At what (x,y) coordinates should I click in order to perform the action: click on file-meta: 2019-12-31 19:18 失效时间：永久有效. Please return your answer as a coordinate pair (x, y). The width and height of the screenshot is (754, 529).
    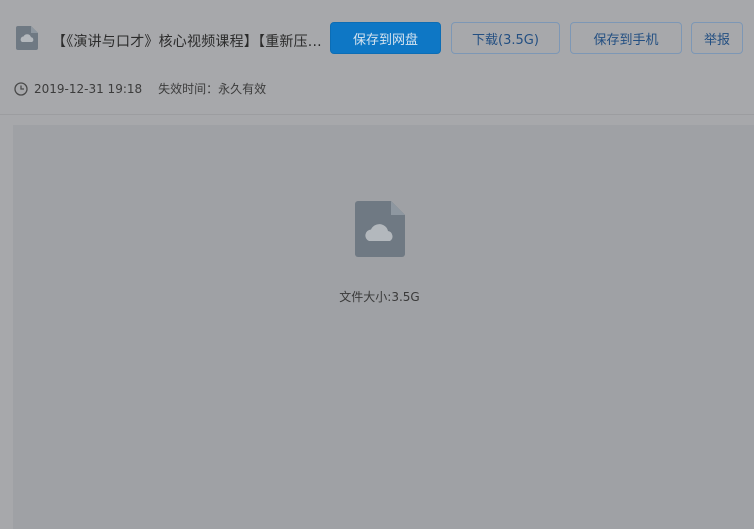
    Looking at the image, I should click on (140, 88).